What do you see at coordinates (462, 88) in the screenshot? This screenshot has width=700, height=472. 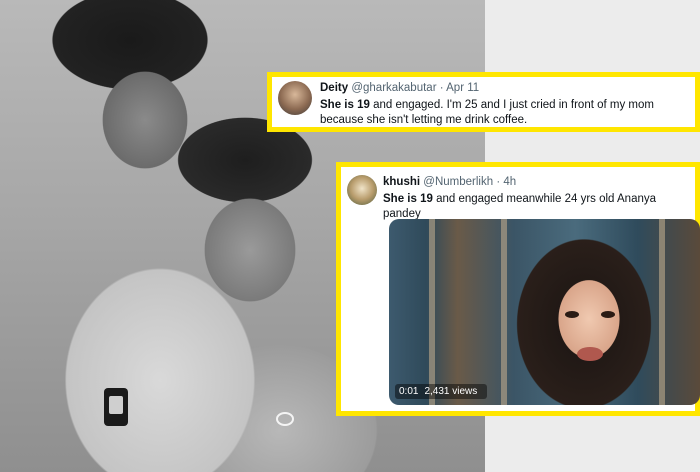 I see `tweet-time: Apr 11` at bounding box center [462, 88].